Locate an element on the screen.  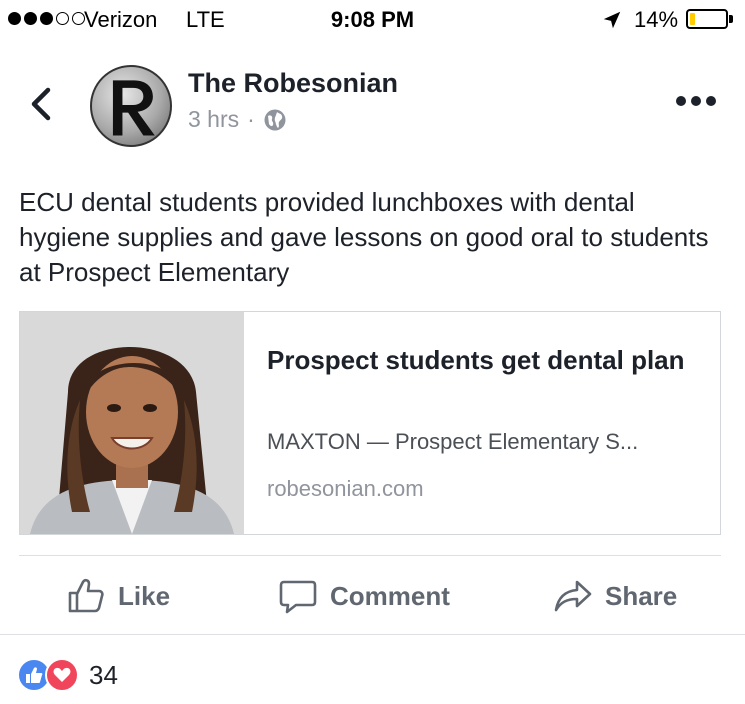
page-name: The Robesonian is located at coordinates (293, 83).